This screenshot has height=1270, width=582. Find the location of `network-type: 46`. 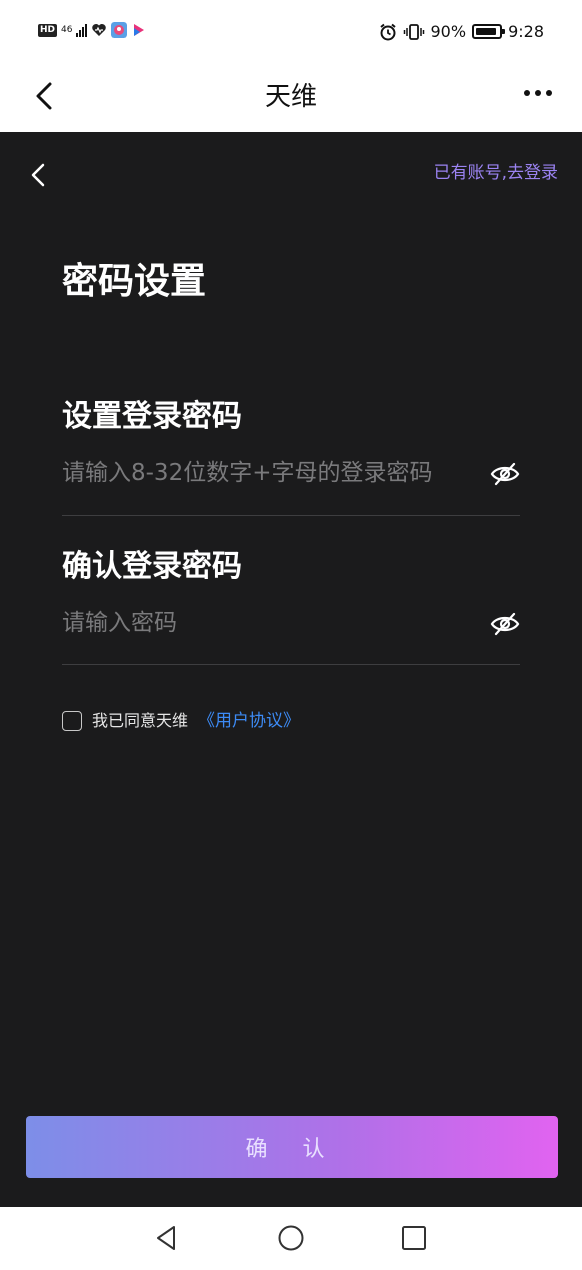

network-type: 46 is located at coordinates (67, 29).